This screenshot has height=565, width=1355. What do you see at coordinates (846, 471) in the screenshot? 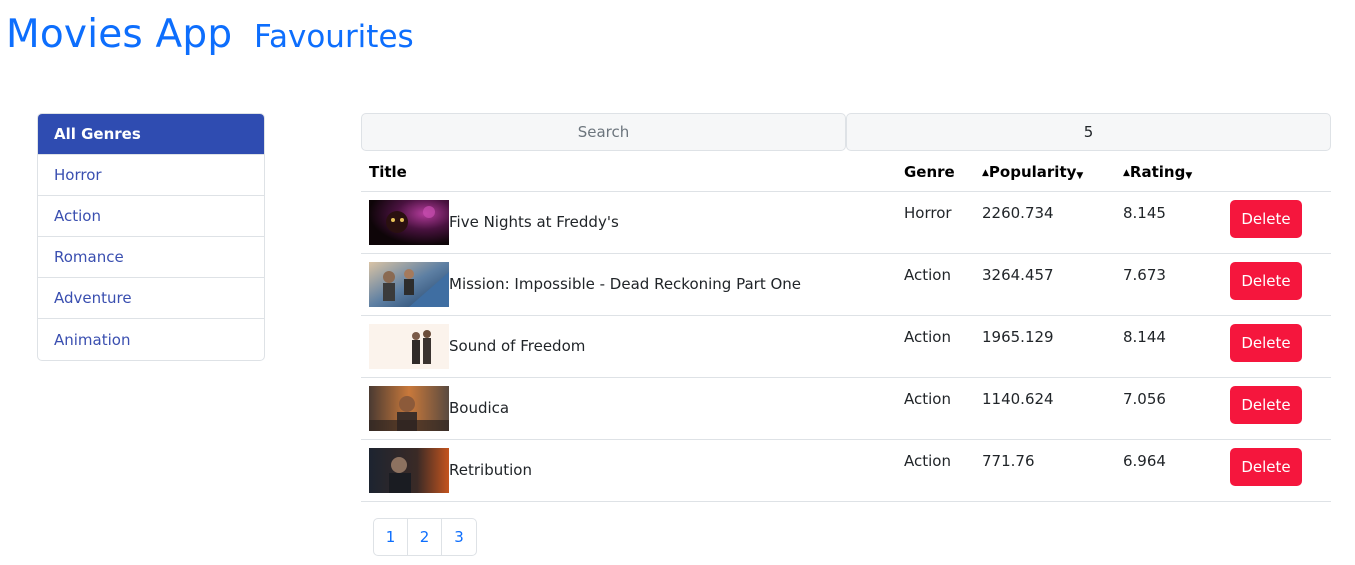
I see `table-row: Retribution Action 771.76 6.964 Delete` at bounding box center [846, 471].